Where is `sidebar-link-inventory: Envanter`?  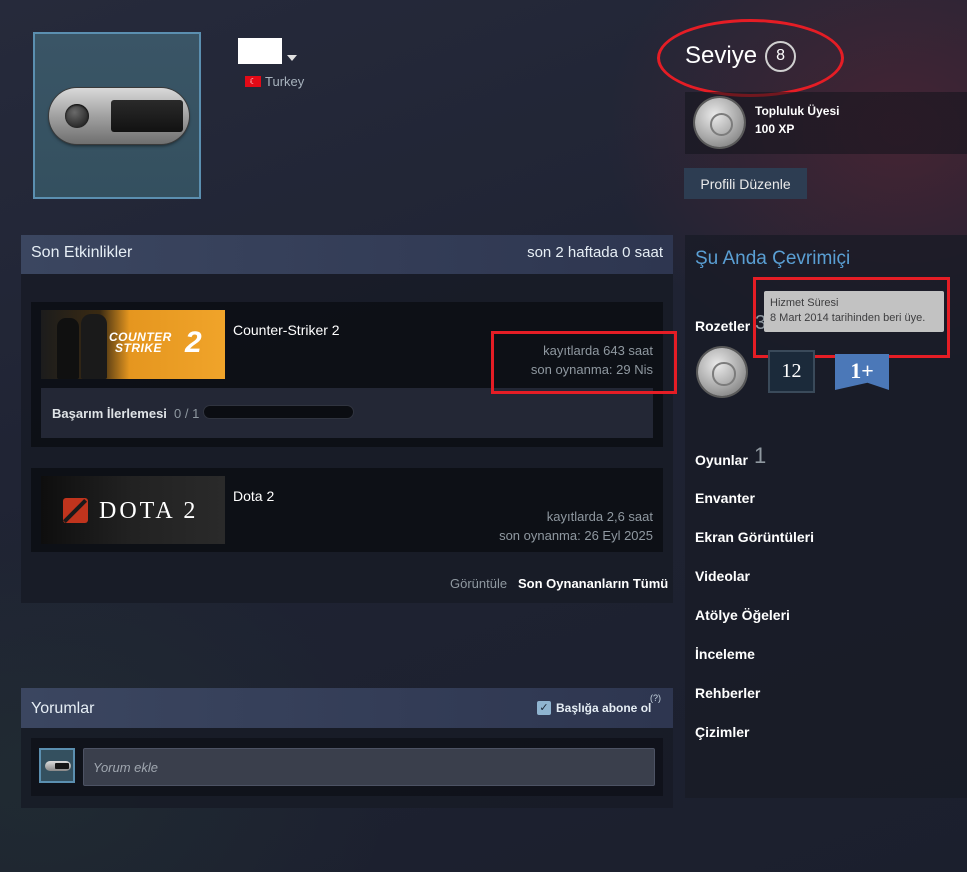
sidebar-link-inventory: Envanter is located at coordinates (725, 498).